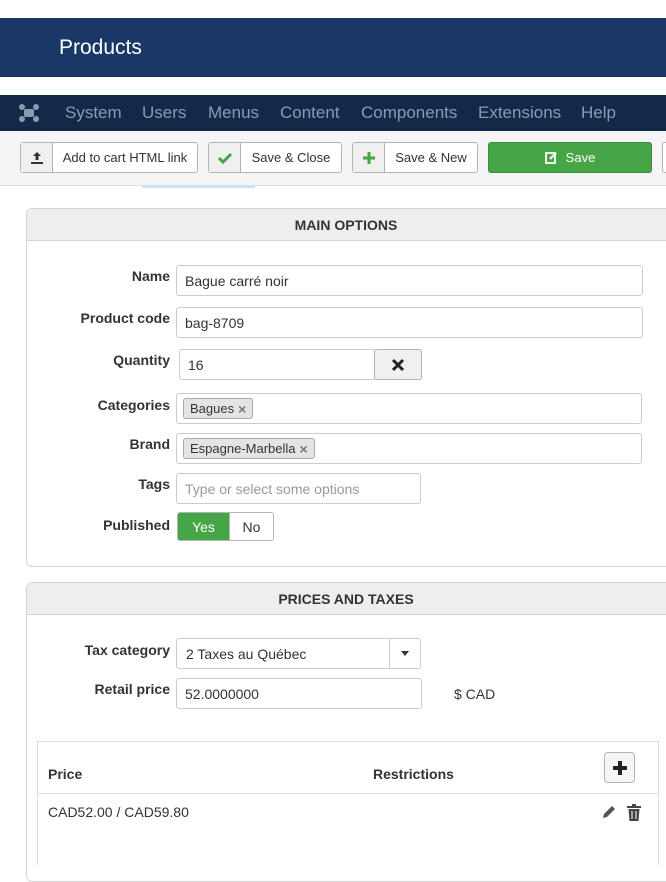  I want to click on page-header: Products, so click(333, 47).